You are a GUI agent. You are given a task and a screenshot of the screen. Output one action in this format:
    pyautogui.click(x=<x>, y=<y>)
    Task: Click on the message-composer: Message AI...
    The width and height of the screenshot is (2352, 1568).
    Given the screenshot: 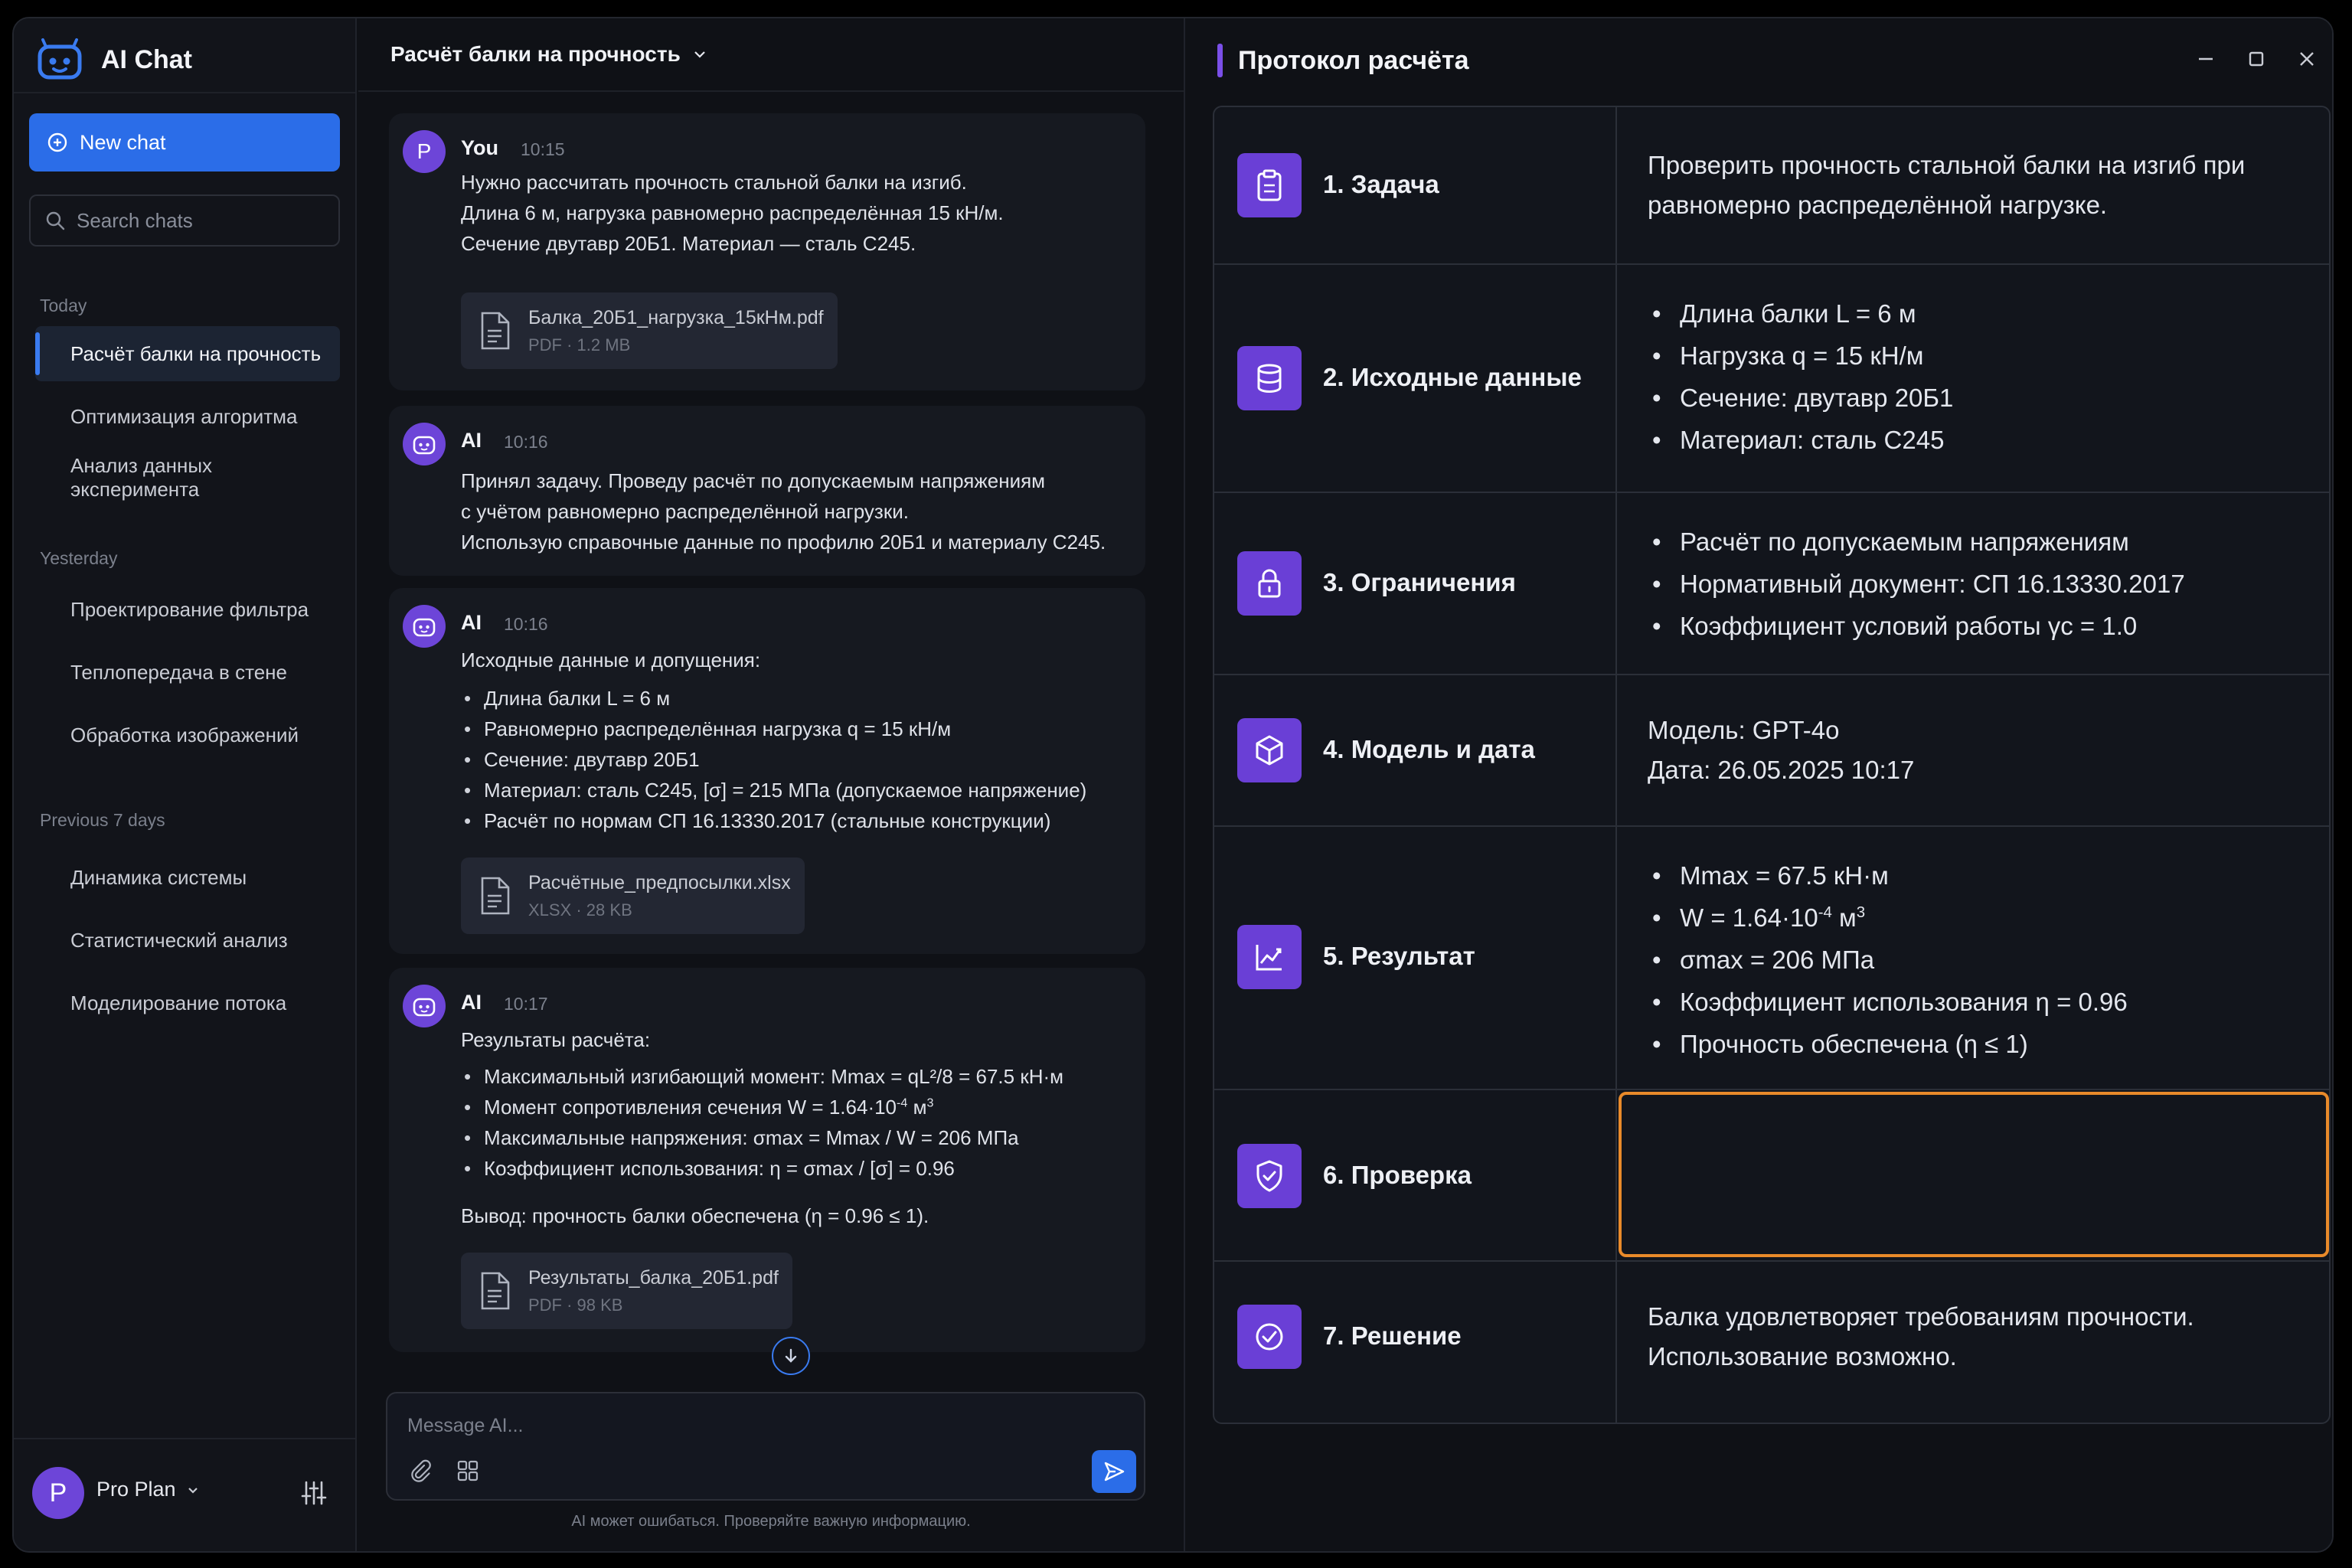 What is the action you would take?
    pyautogui.click(x=765, y=1446)
    